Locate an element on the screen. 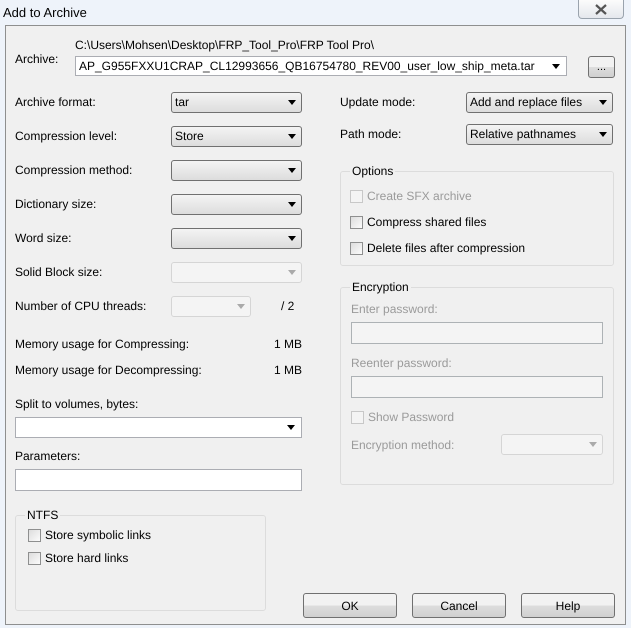 The height and width of the screenshot is (628, 631). mode-combo: Relative pathnames is located at coordinates (539, 134).